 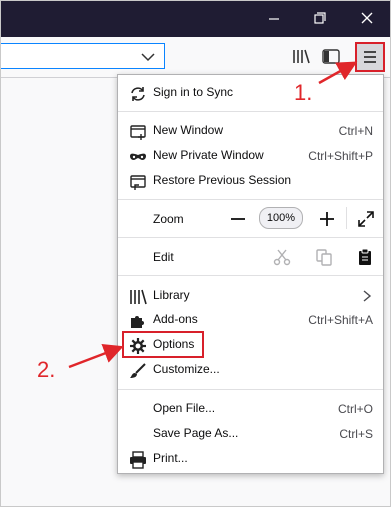 What do you see at coordinates (250, 434) in the screenshot?
I see `menu-item-save-page: Save Page As... Ctrl+S` at bounding box center [250, 434].